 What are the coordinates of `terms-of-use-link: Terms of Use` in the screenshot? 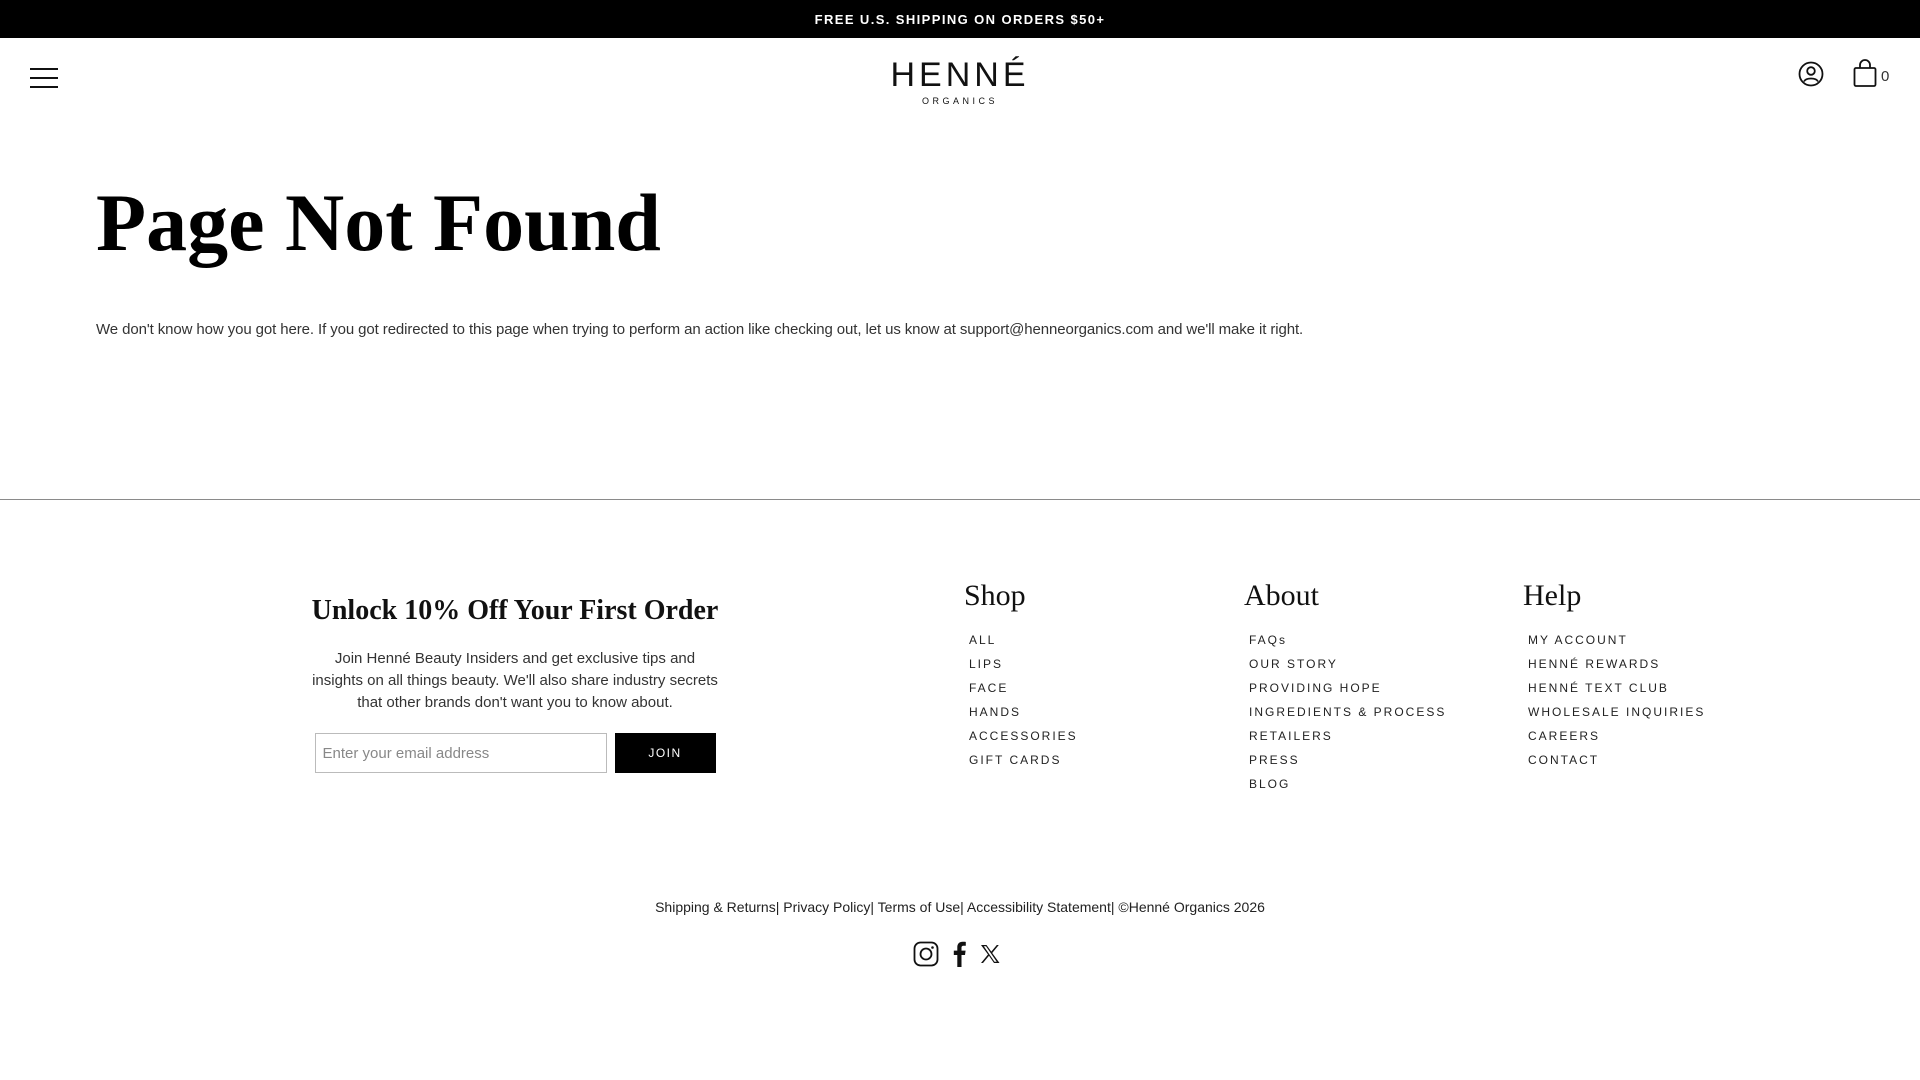 It's located at (919, 907).